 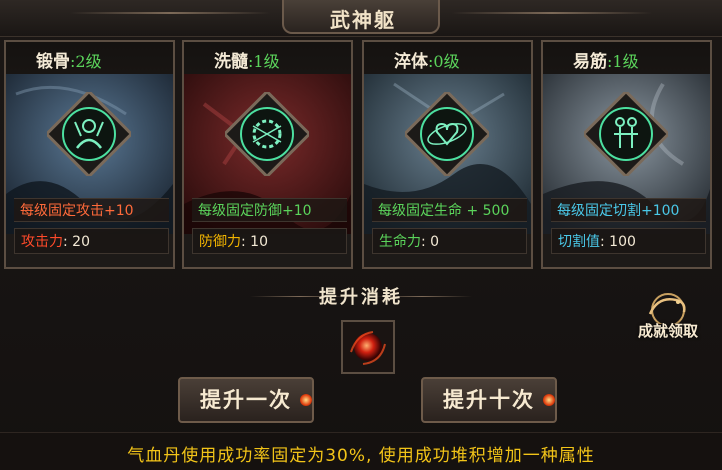 What do you see at coordinates (449, 210) in the screenshot?
I see `bonus-text: 每级固定生命 + 500` at bounding box center [449, 210].